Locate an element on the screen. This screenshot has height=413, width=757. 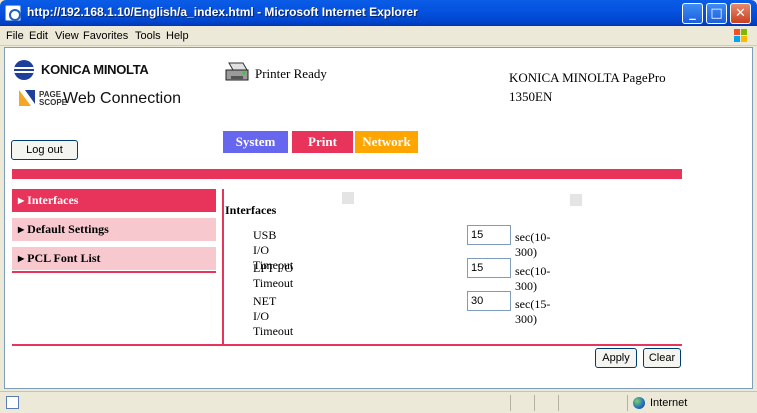
net-timeout-input is located at coordinates (489, 301).